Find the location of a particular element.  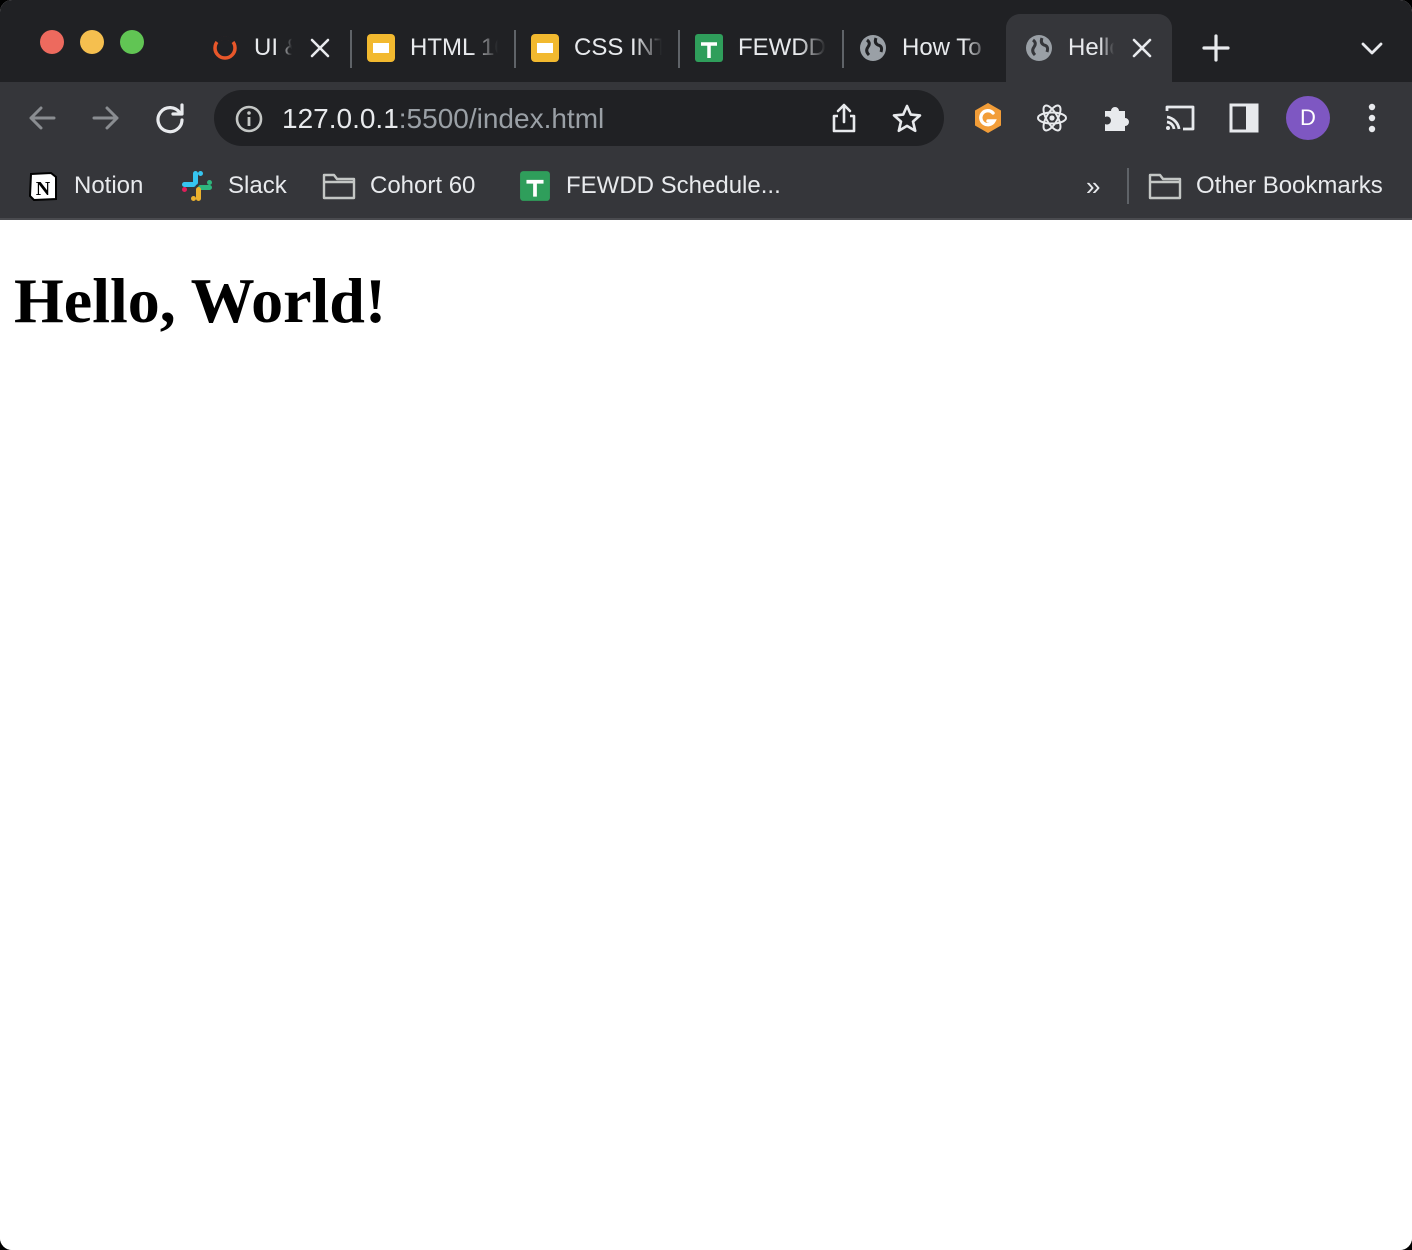

extensions-button is located at coordinates (1116, 118).